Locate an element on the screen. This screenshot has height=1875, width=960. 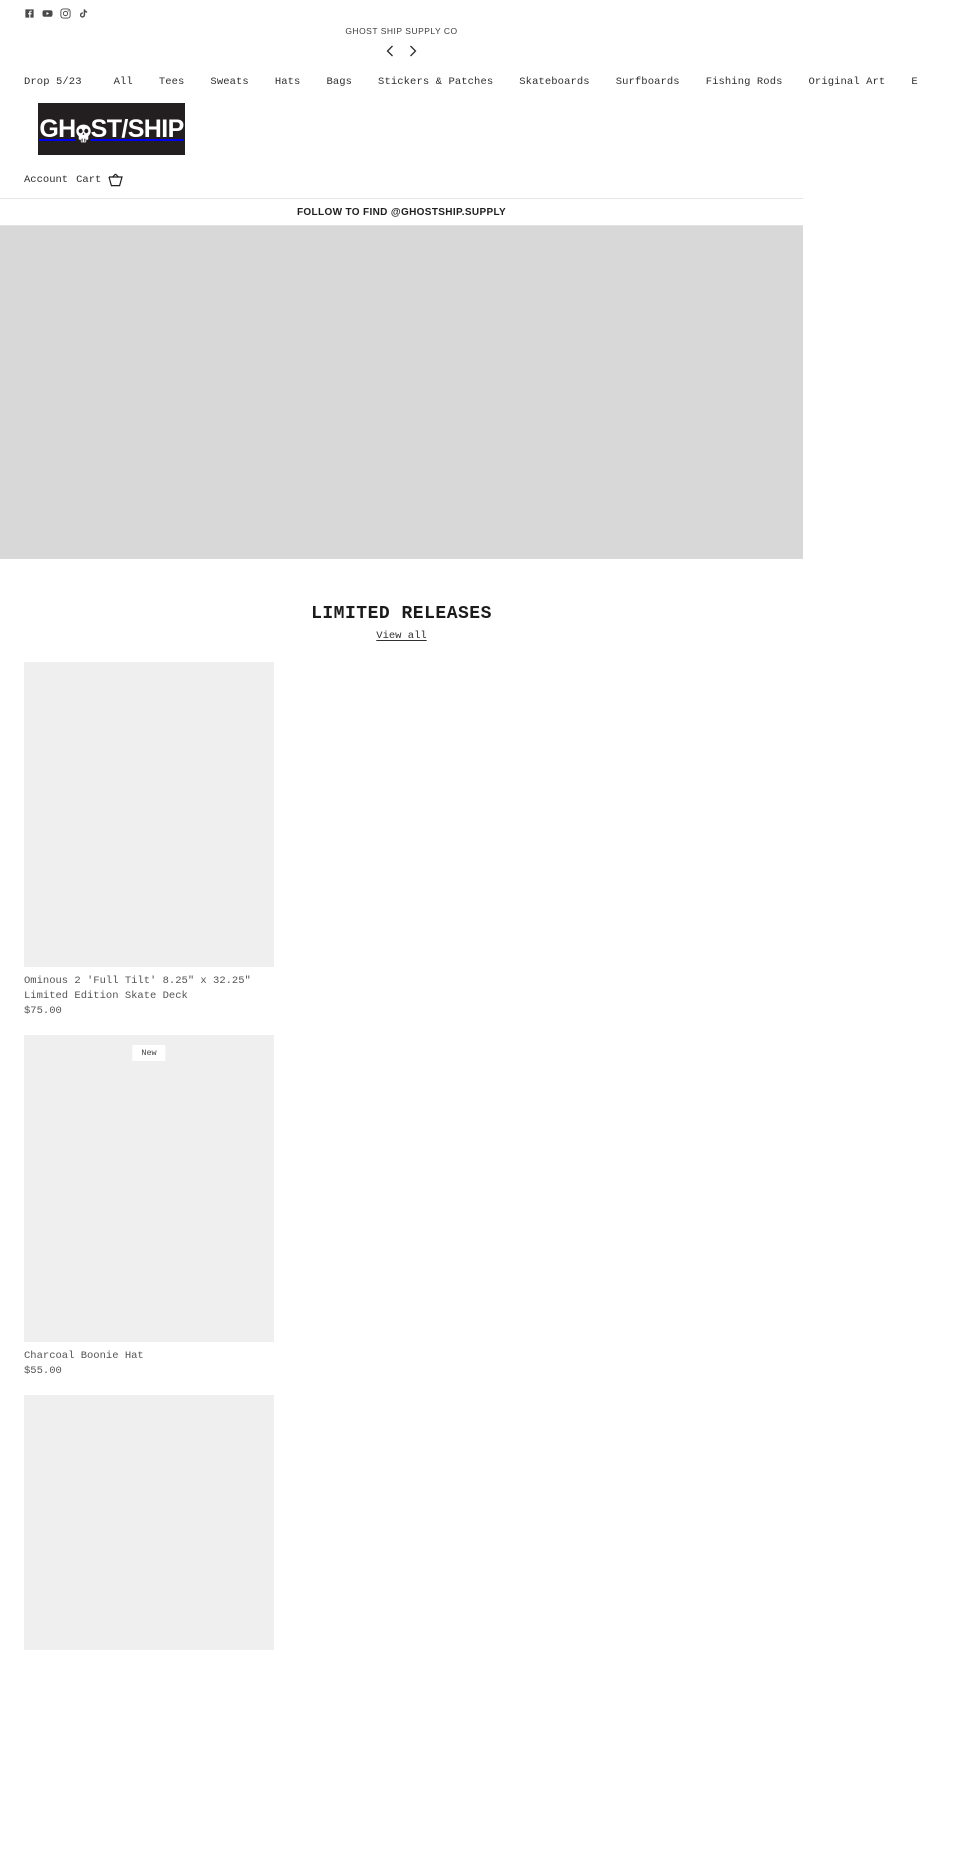
facebook-icon is located at coordinates (29, 13).